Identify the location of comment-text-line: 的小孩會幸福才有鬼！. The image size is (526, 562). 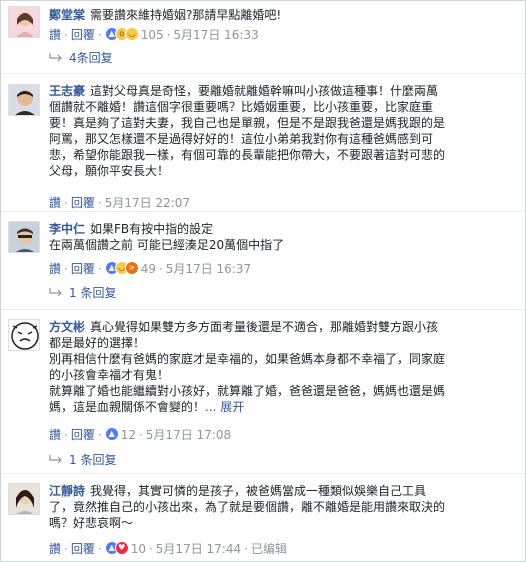
(109, 375).